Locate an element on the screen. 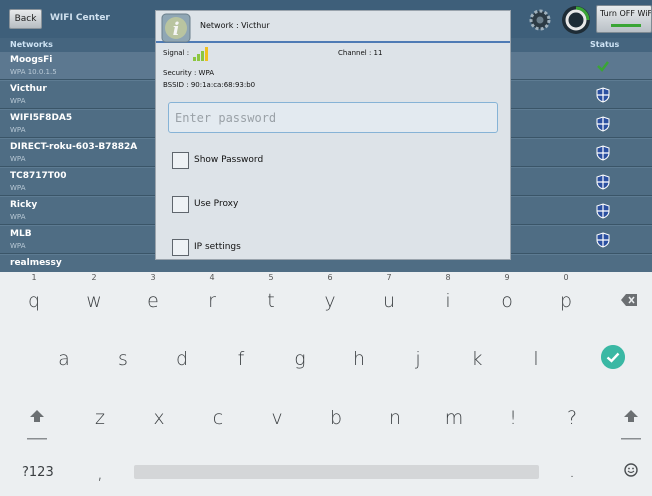 The width and height of the screenshot is (652, 496). key-t: 5t is located at coordinates (271, 292).